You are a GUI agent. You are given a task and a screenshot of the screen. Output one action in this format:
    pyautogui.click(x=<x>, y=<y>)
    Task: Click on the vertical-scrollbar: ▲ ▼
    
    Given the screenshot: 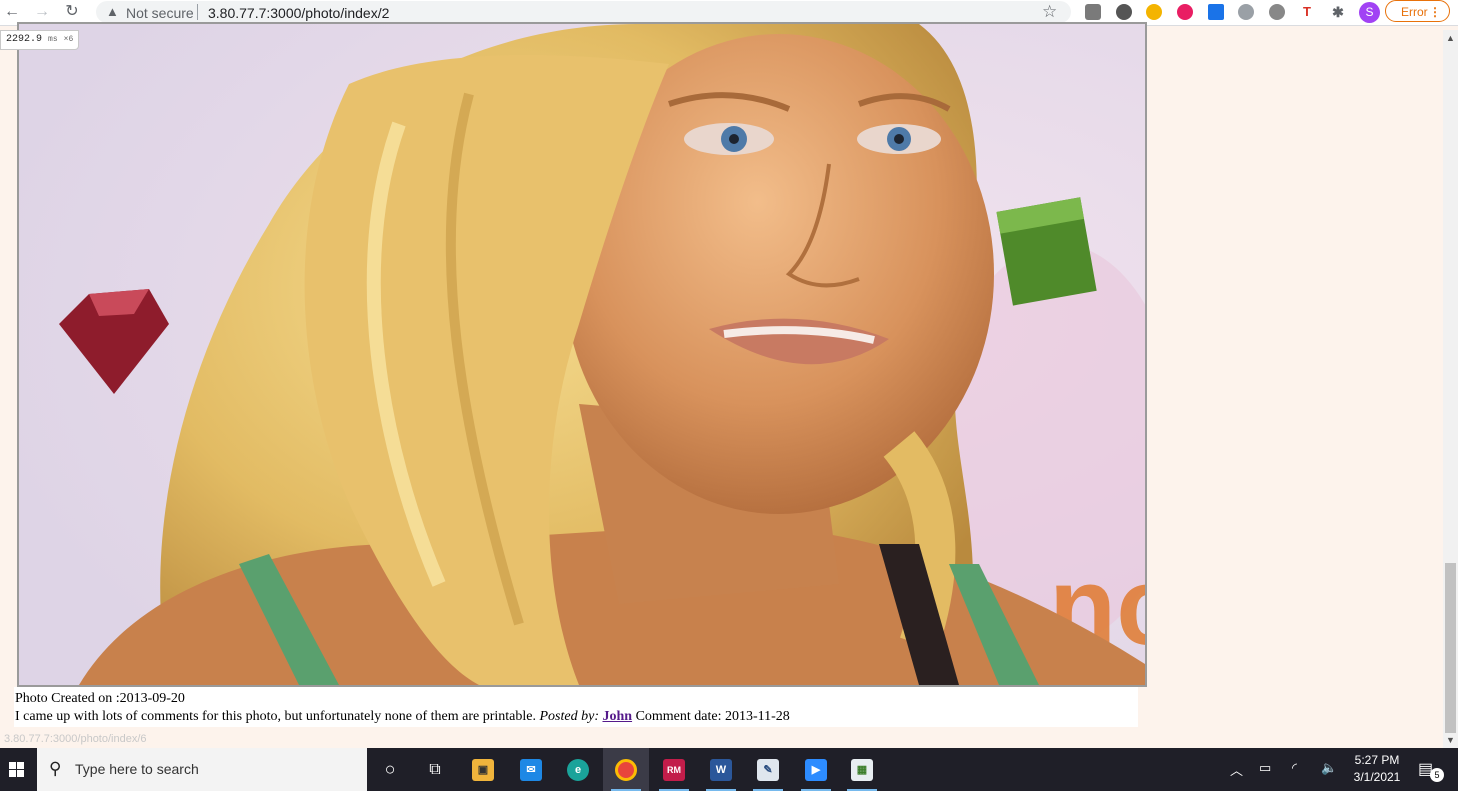 What is the action you would take?
    pyautogui.click(x=1450, y=389)
    